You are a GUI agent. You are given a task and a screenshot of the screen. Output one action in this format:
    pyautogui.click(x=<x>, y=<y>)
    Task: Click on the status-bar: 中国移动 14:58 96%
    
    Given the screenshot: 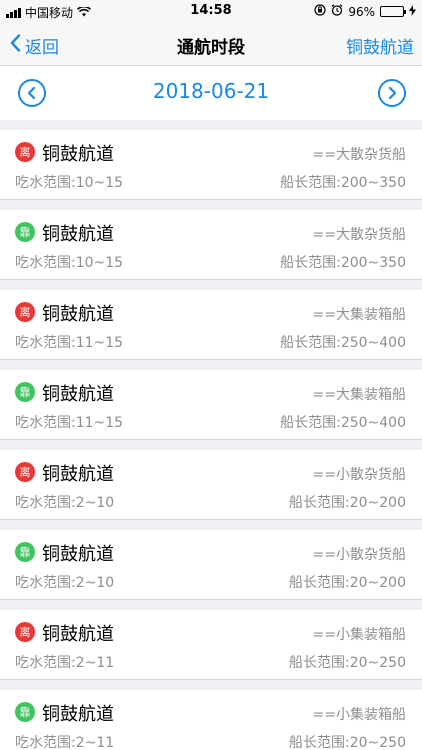 What is the action you would take?
    pyautogui.click(x=211, y=11)
    